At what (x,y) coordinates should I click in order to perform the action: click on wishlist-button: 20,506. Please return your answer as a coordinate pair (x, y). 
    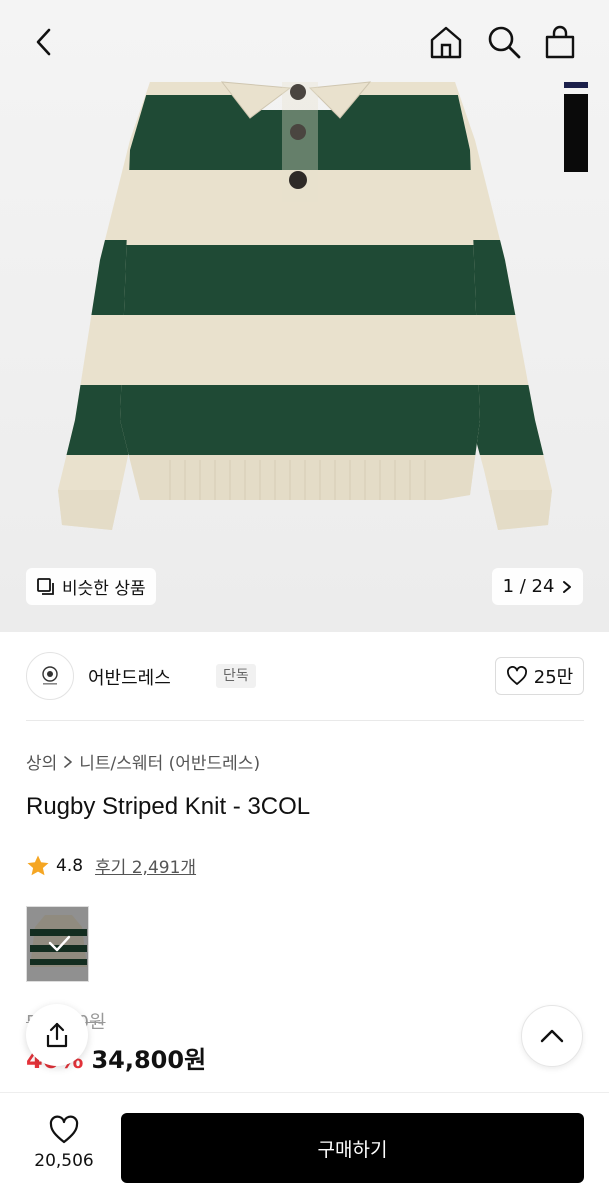
    Looking at the image, I should click on (64, 1143).